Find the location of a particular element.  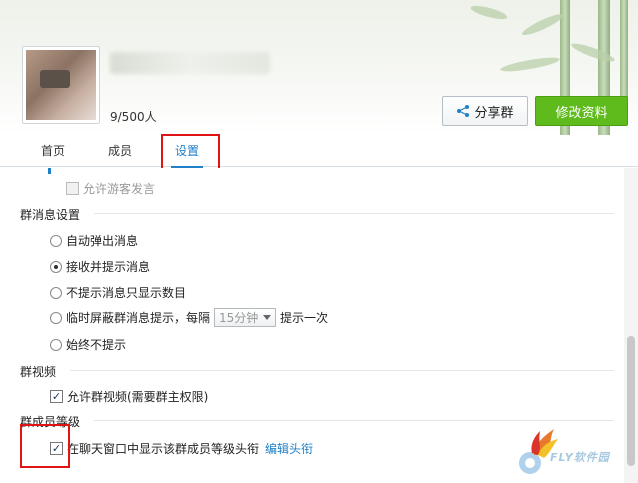

option-label: 自动弹出消息 is located at coordinates (102, 241).